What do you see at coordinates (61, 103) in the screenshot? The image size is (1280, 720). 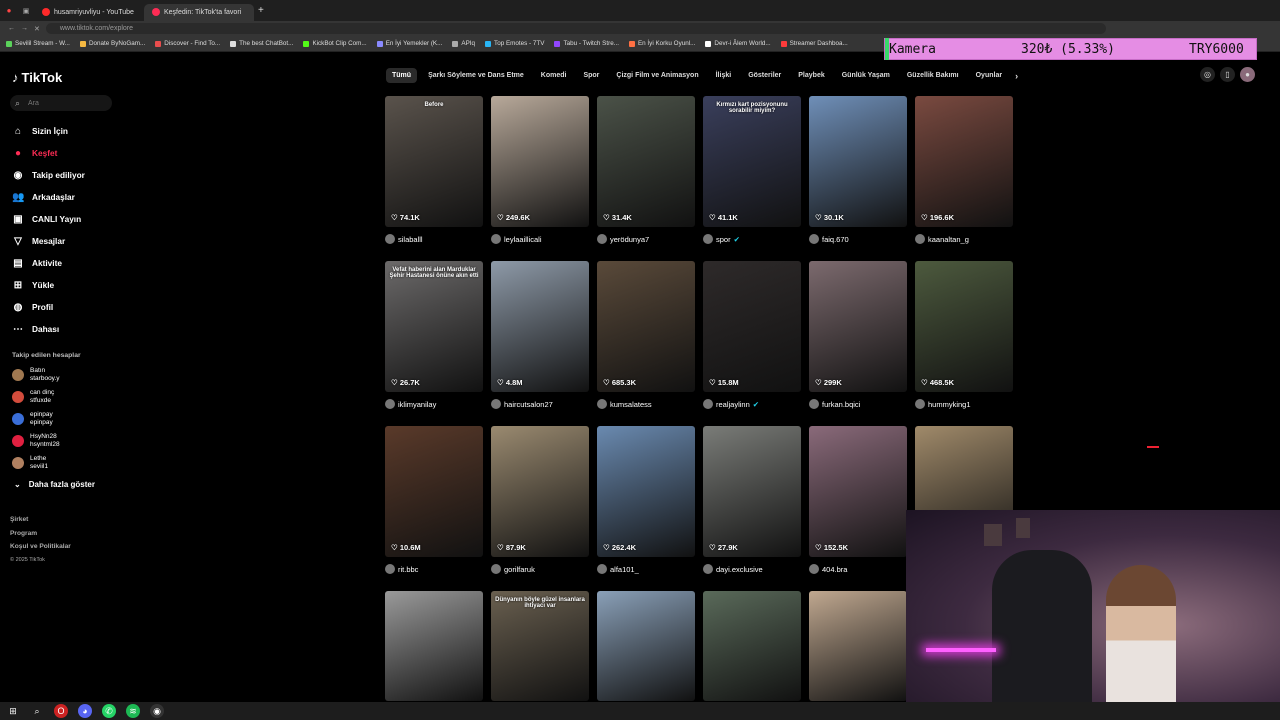 I see `search-input: ⌕ Ara` at bounding box center [61, 103].